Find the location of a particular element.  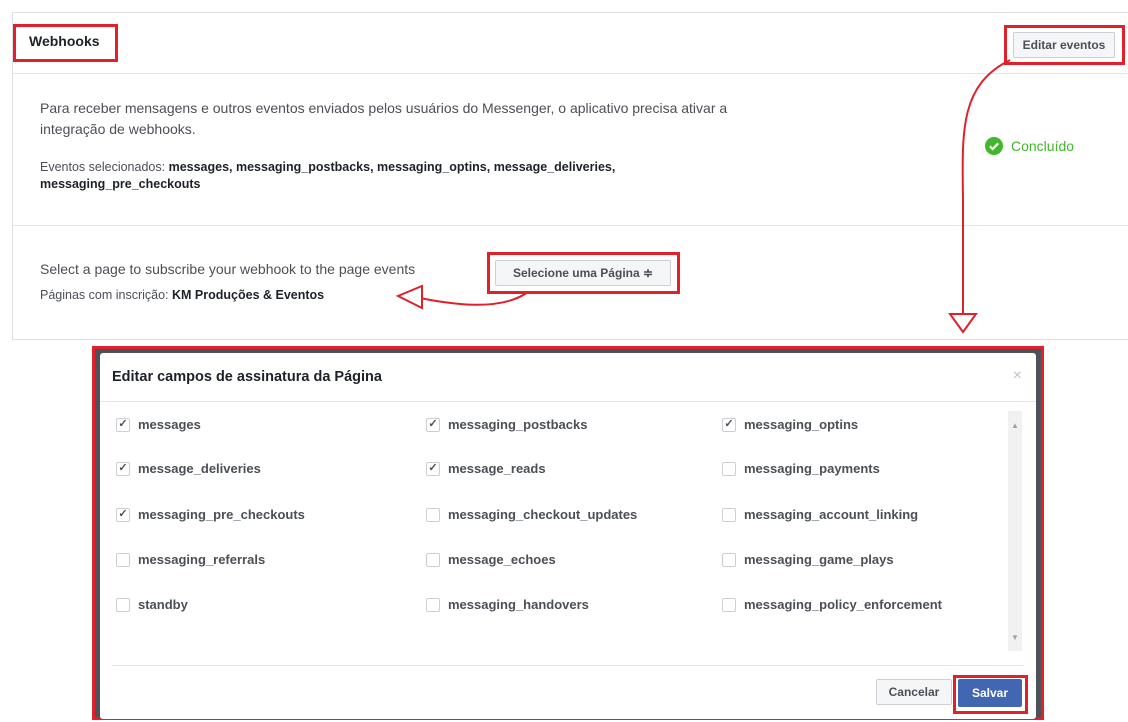

field-checkbox: ✓ messaging_pre_checkouts is located at coordinates (210, 514).